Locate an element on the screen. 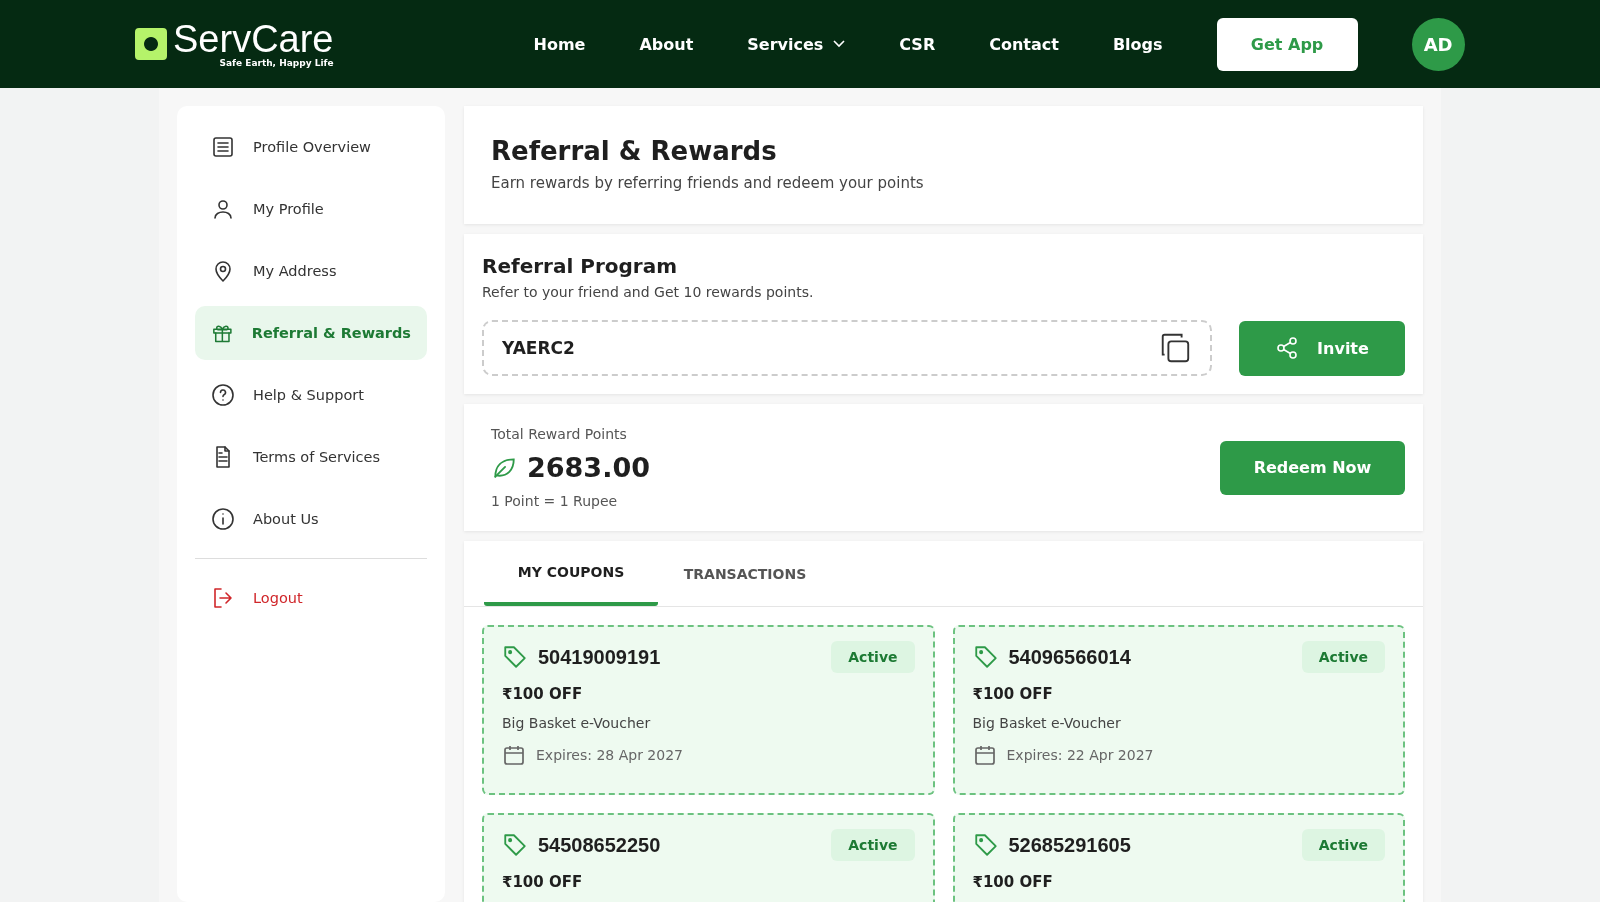  sidebar-item: Referral & Rewards is located at coordinates (311, 333).